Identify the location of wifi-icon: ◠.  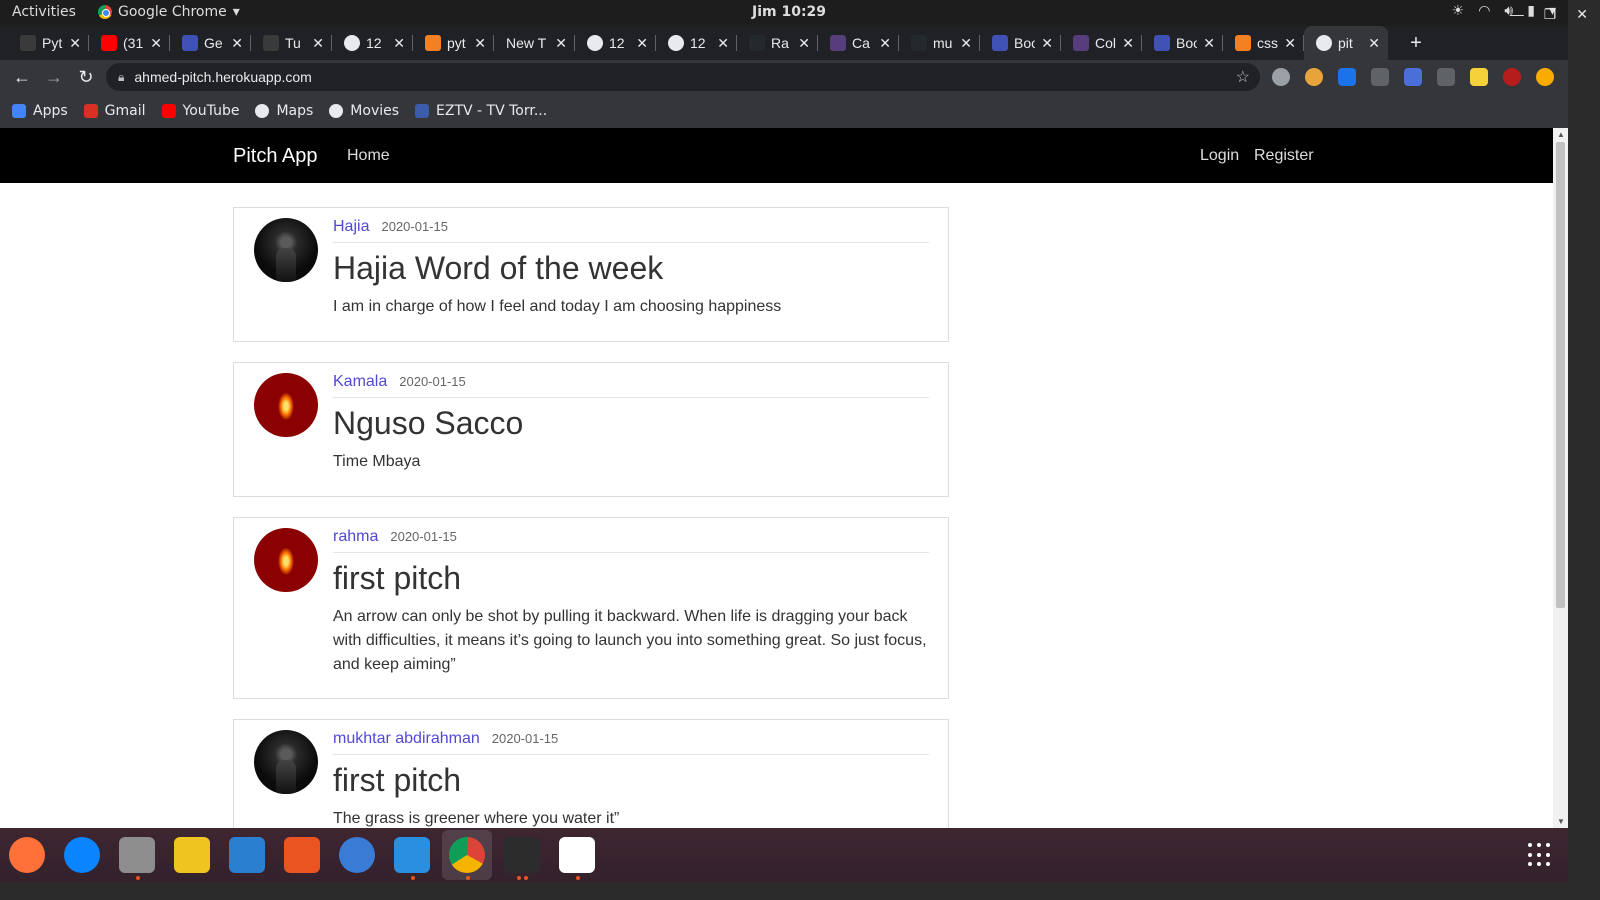
(1484, 11).